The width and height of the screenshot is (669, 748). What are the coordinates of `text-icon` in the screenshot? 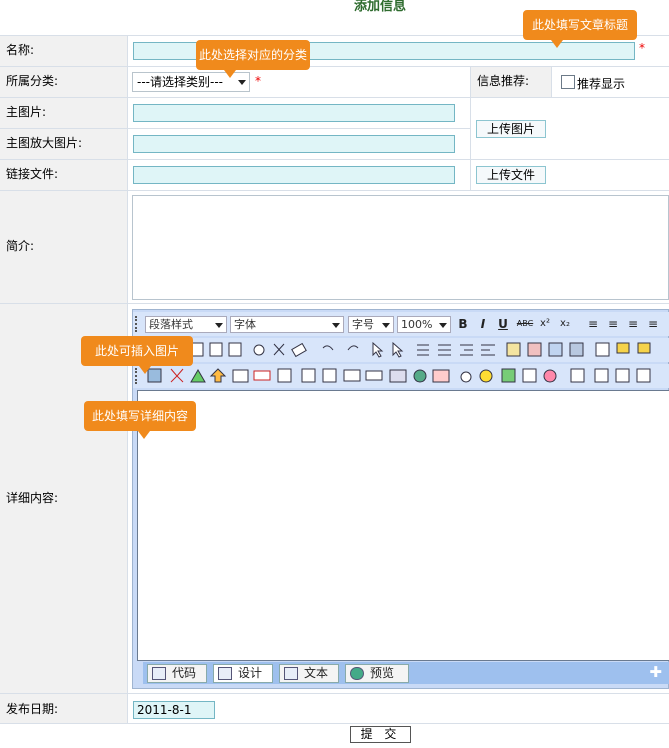 It's located at (291, 673).